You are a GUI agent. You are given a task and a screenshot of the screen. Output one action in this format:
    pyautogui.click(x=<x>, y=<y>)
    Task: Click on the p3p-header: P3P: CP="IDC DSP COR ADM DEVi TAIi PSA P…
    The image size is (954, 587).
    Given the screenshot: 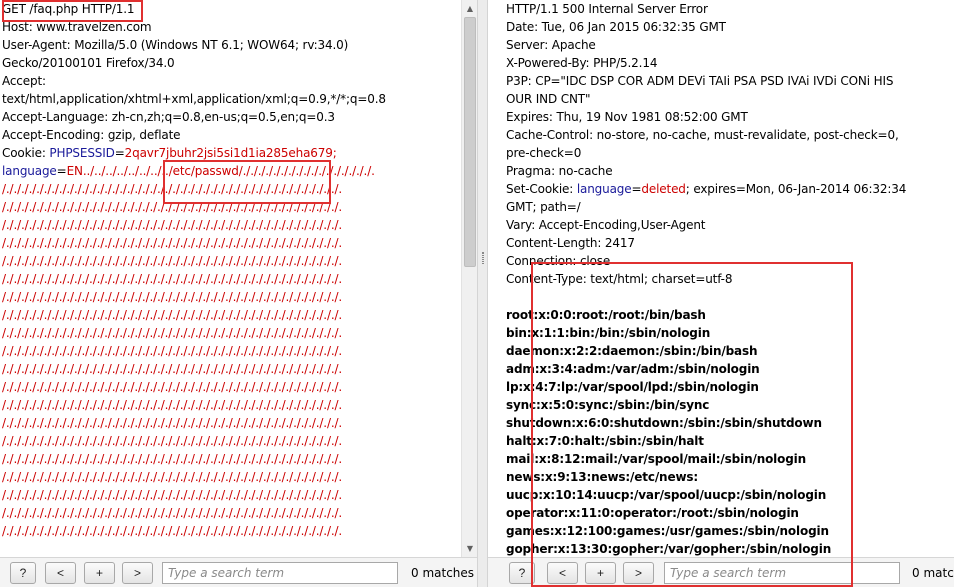 What is the action you would take?
    pyautogui.click(x=700, y=81)
    